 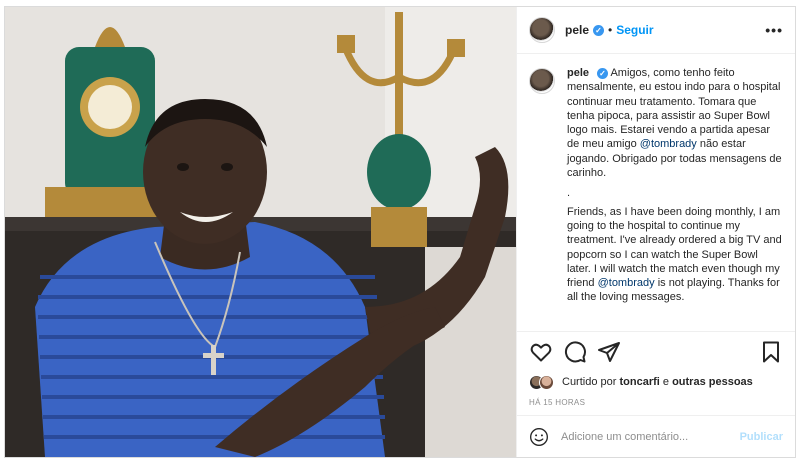 I want to click on follow-button: Seguir, so click(x=634, y=30).